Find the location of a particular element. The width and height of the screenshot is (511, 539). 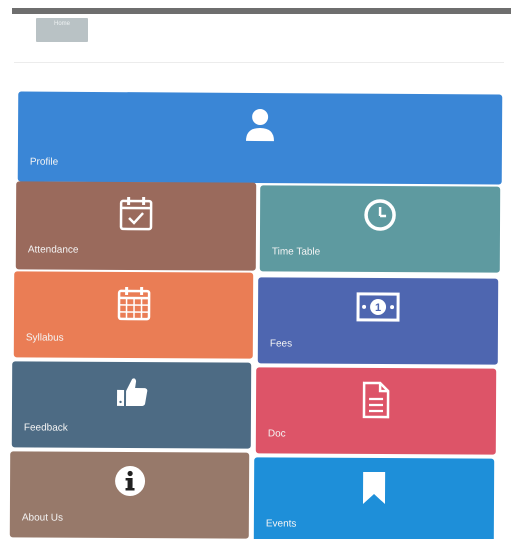

feedback-tile: Feedback is located at coordinates (131, 405).